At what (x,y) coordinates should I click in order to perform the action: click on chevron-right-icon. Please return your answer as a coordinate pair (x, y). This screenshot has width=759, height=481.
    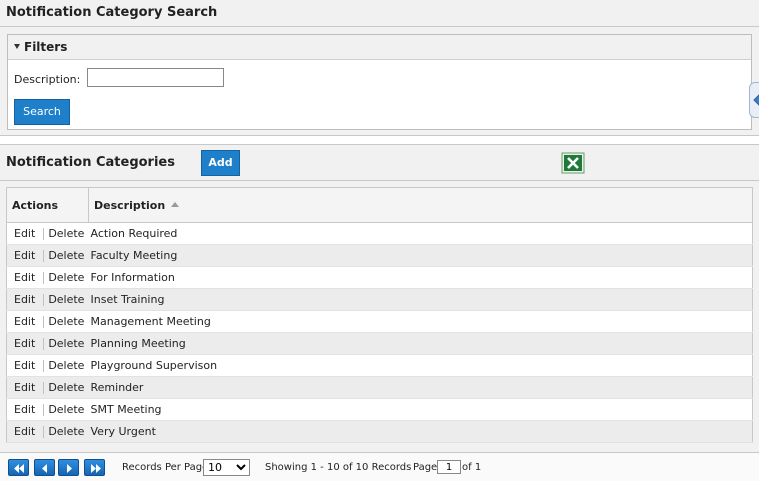
    Looking at the image, I should click on (69, 468).